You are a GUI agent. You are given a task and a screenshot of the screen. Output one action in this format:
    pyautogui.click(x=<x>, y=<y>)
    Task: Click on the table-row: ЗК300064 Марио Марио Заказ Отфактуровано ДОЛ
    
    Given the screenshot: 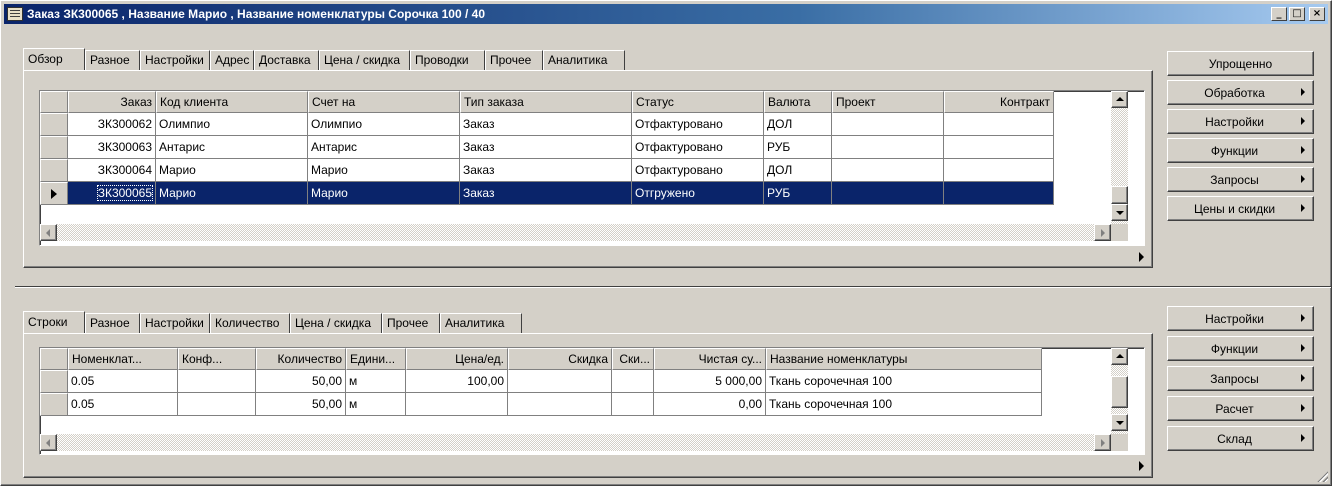 What is the action you would take?
    pyautogui.click(x=592, y=170)
    